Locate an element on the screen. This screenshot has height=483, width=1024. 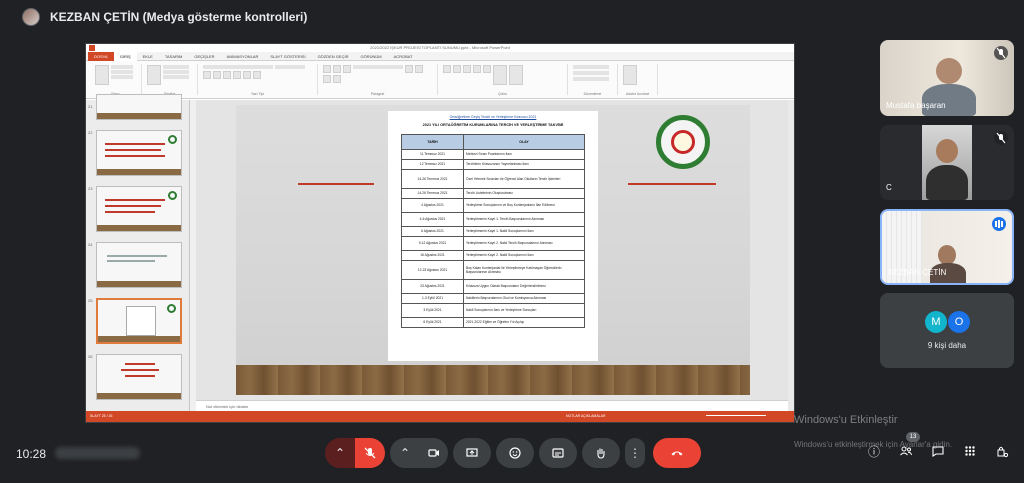
video-options-button: ⌃ is located at coordinates (405, 453).